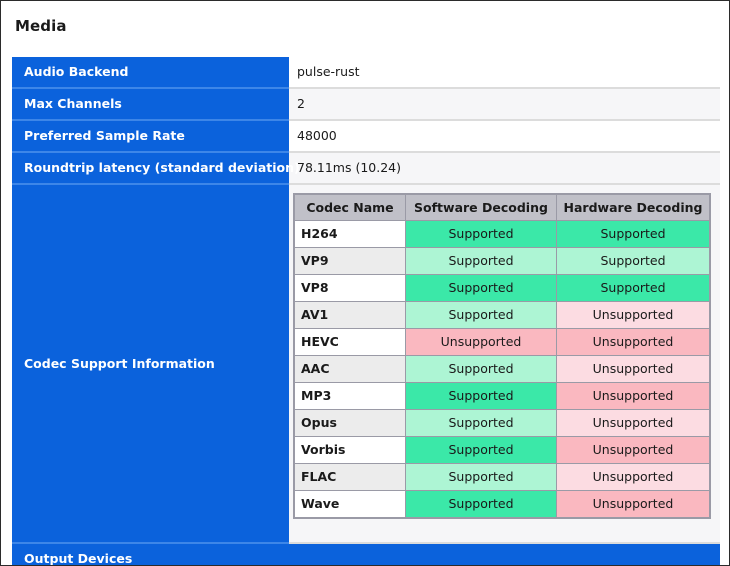 The image size is (730, 566). What do you see at coordinates (350, 288) in the screenshot?
I see `codec-name-vp8: VP8` at bounding box center [350, 288].